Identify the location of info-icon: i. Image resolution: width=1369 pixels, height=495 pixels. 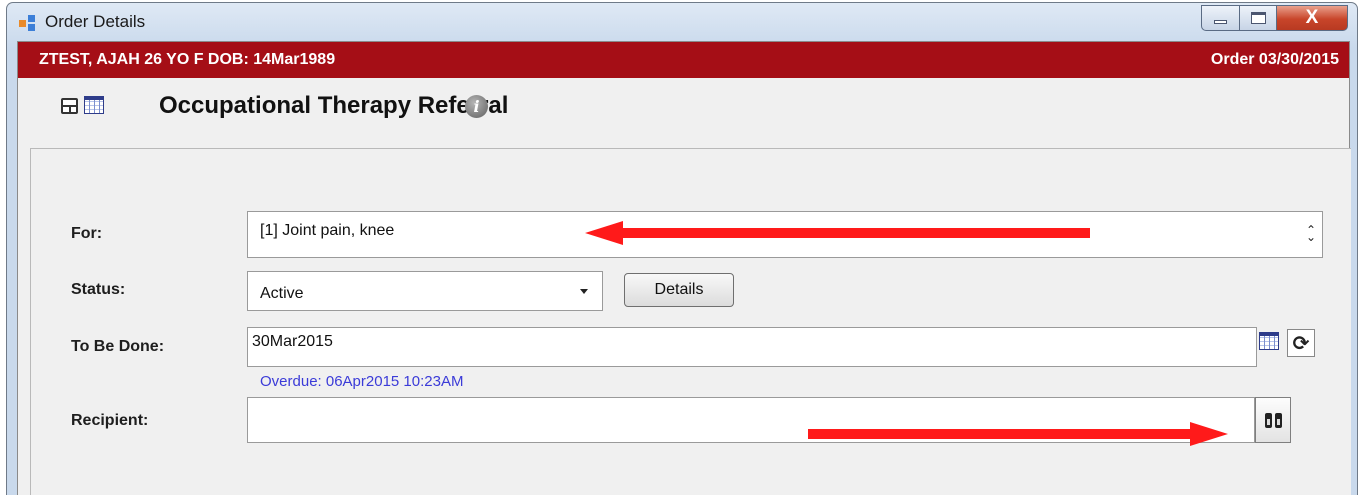
(476, 106).